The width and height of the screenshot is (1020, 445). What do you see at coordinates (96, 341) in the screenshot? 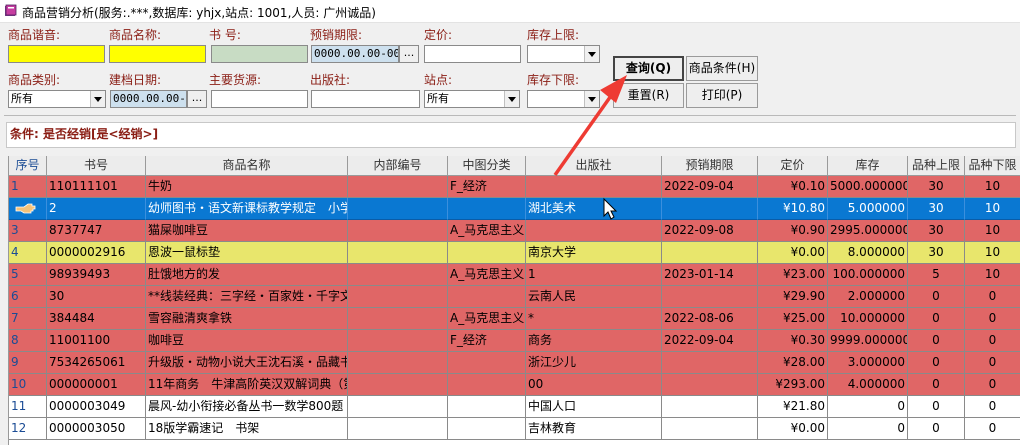
I see `col-isbn-cell: 11001100` at bounding box center [96, 341].